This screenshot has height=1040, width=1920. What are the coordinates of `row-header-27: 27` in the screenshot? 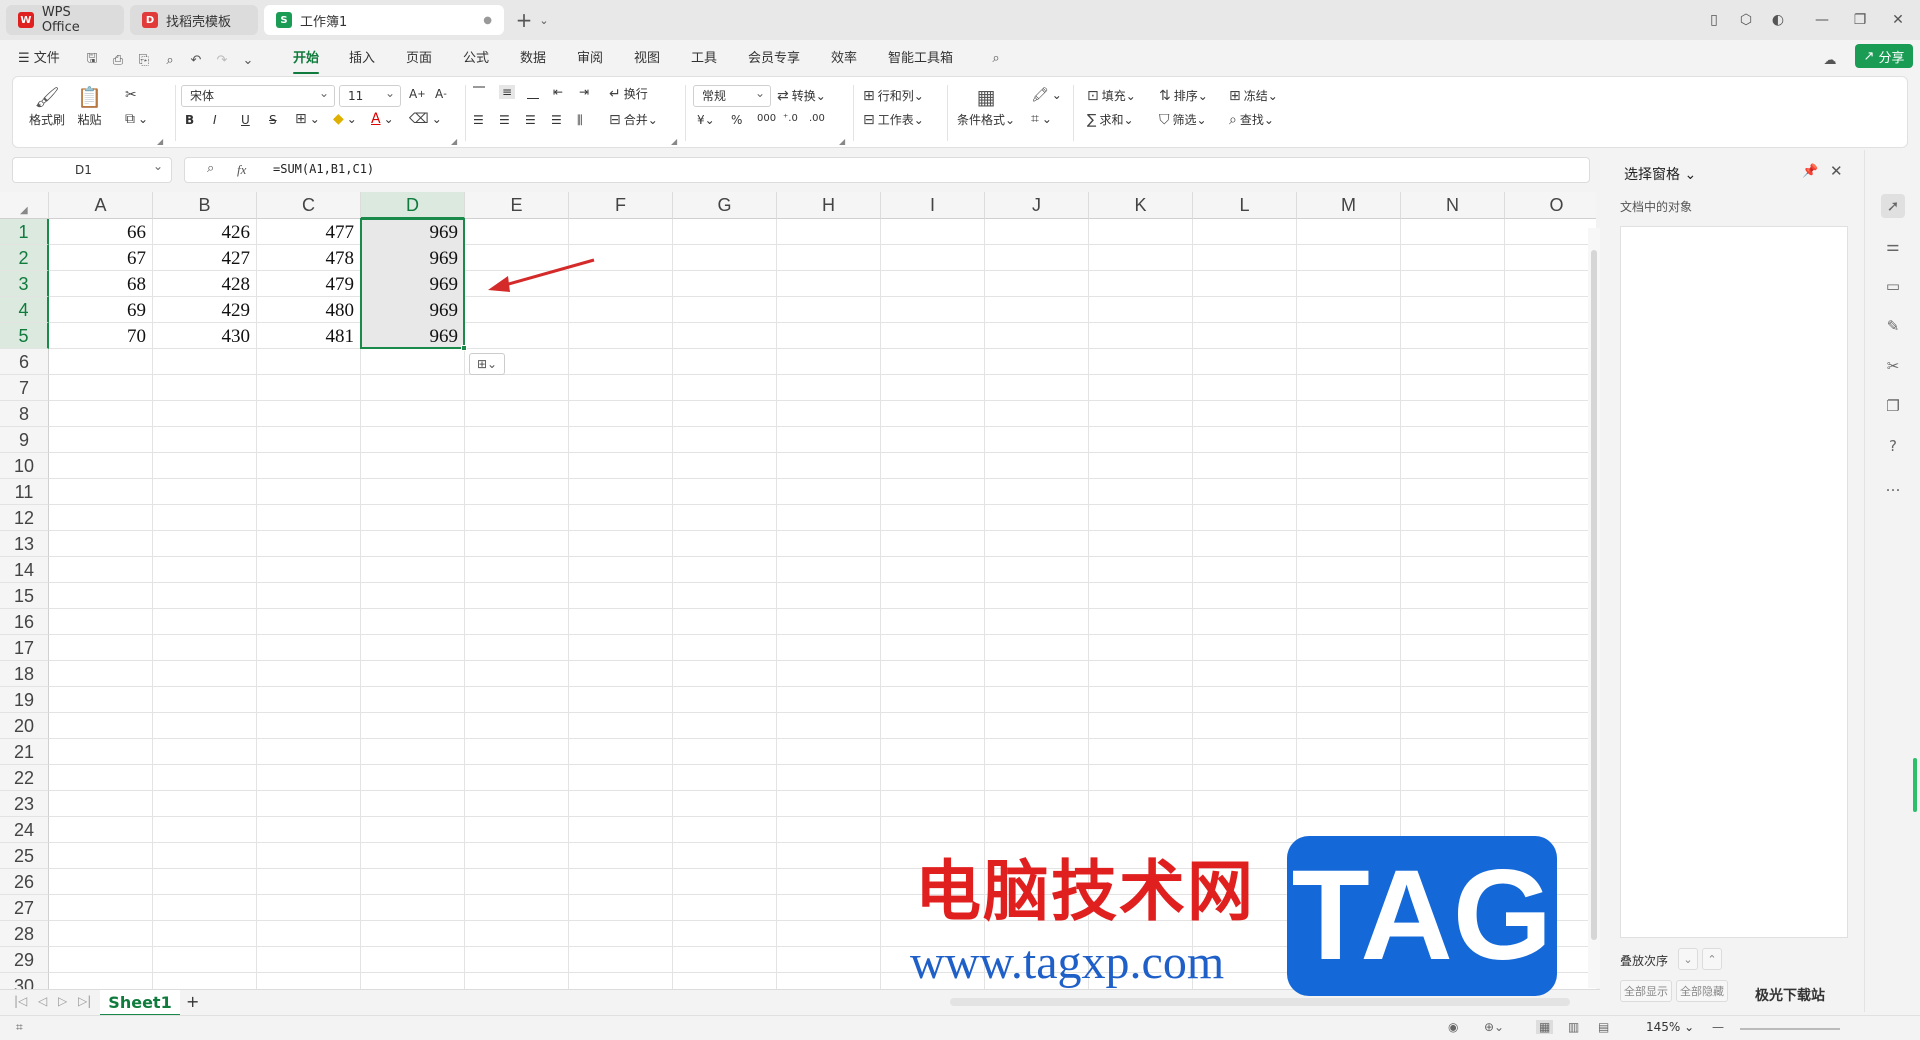 It's located at (24, 908).